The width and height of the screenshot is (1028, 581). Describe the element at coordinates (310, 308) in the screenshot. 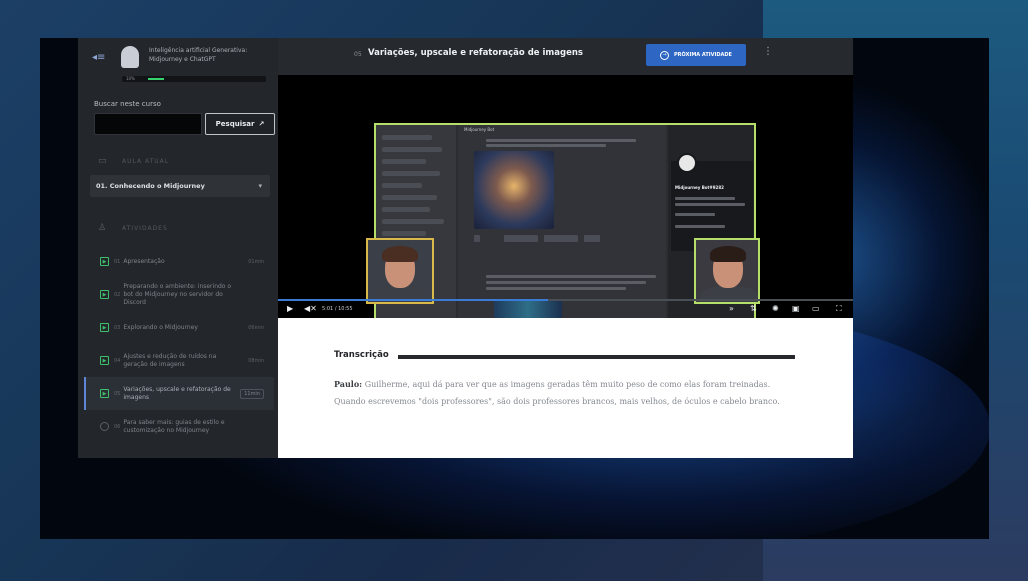

I see `volume-muted-icon: ◀✕` at that location.